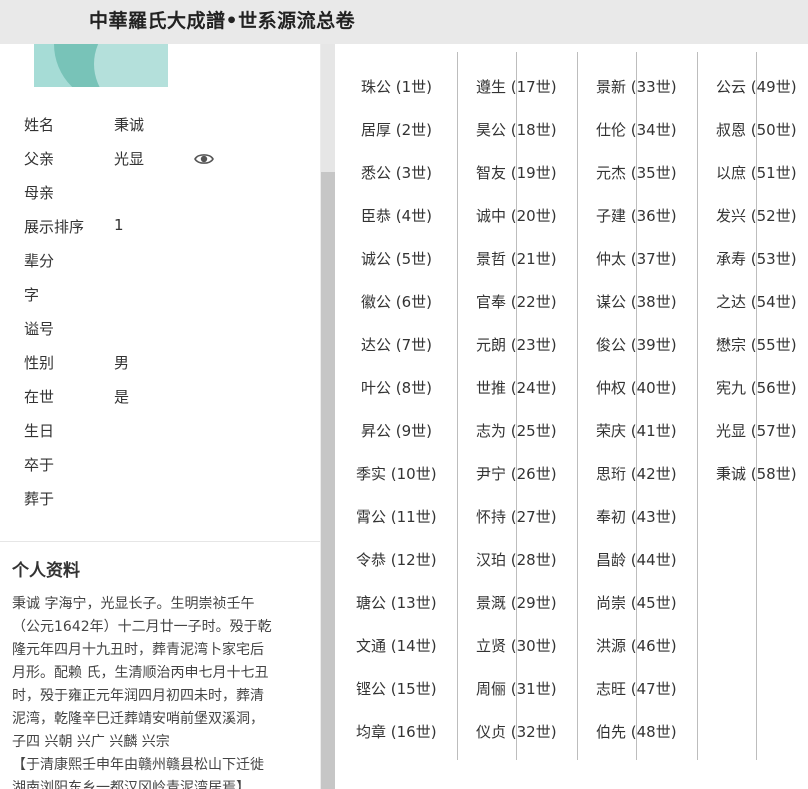 This screenshot has height=789, width=808. What do you see at coordinates (122, 397) in the screenshot?
I see `field-value: 是` at bounding box center [122, 397].